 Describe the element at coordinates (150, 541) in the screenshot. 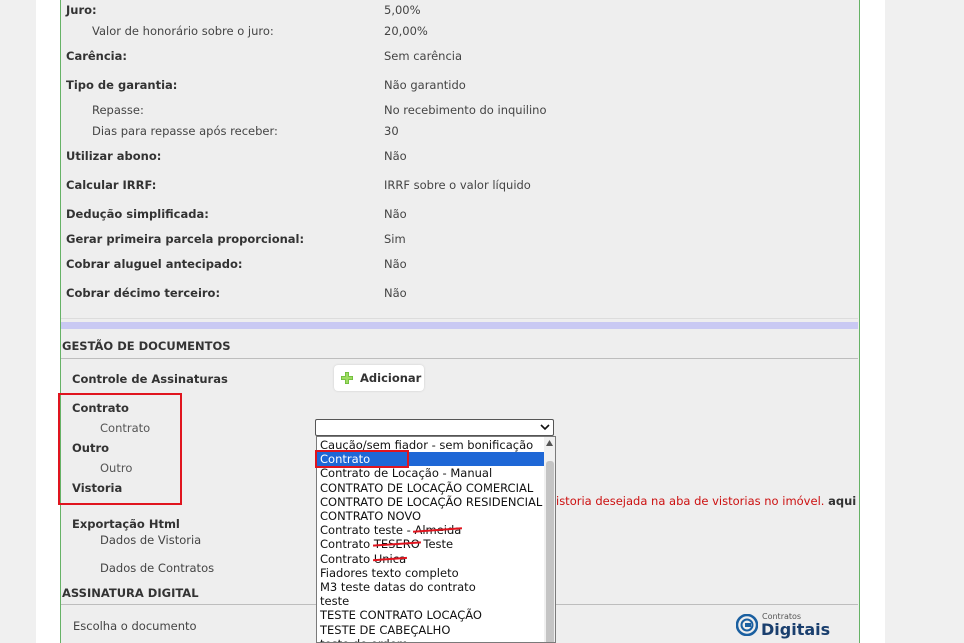

I see `dados-vistoria-link: Dados de Vistoria` at that location.